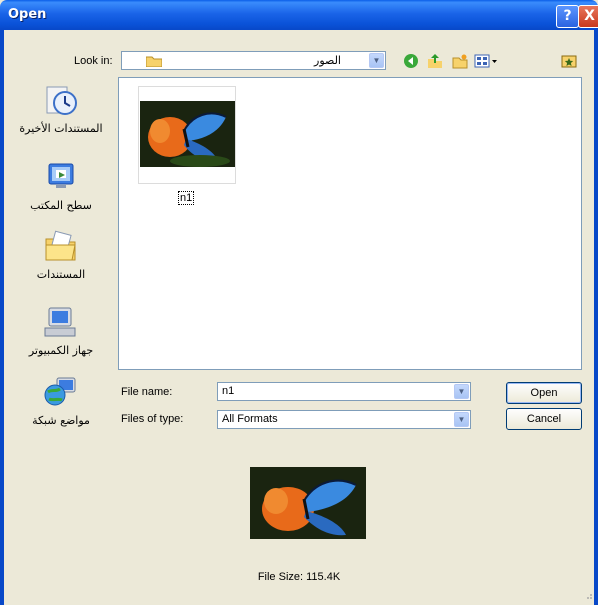  What do you see at coordinates (411, 61) in the screenshot?
I see `back-icon` at bounding box center [411, 61].